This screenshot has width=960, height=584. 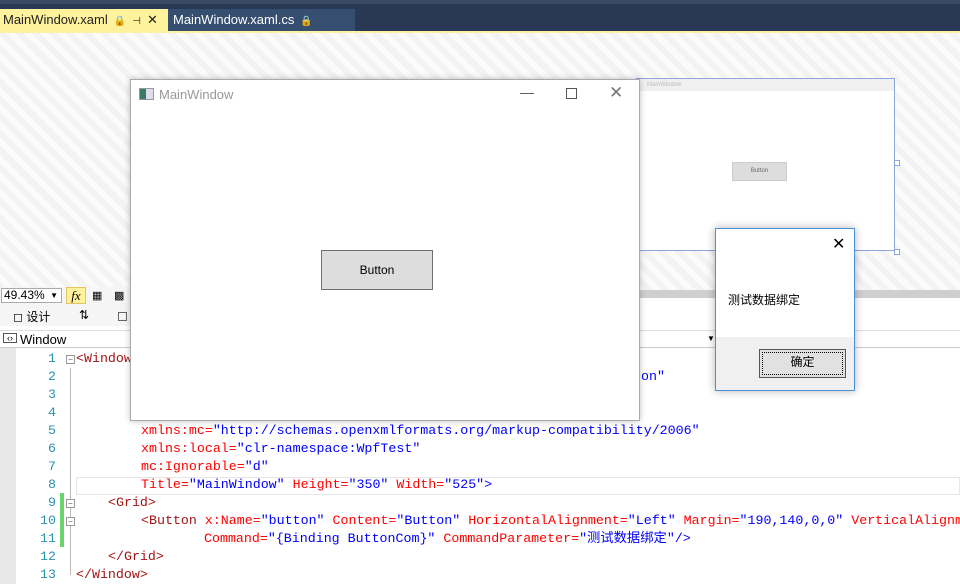 I want to click on fx-button: fx, so click(x=76, y=295).